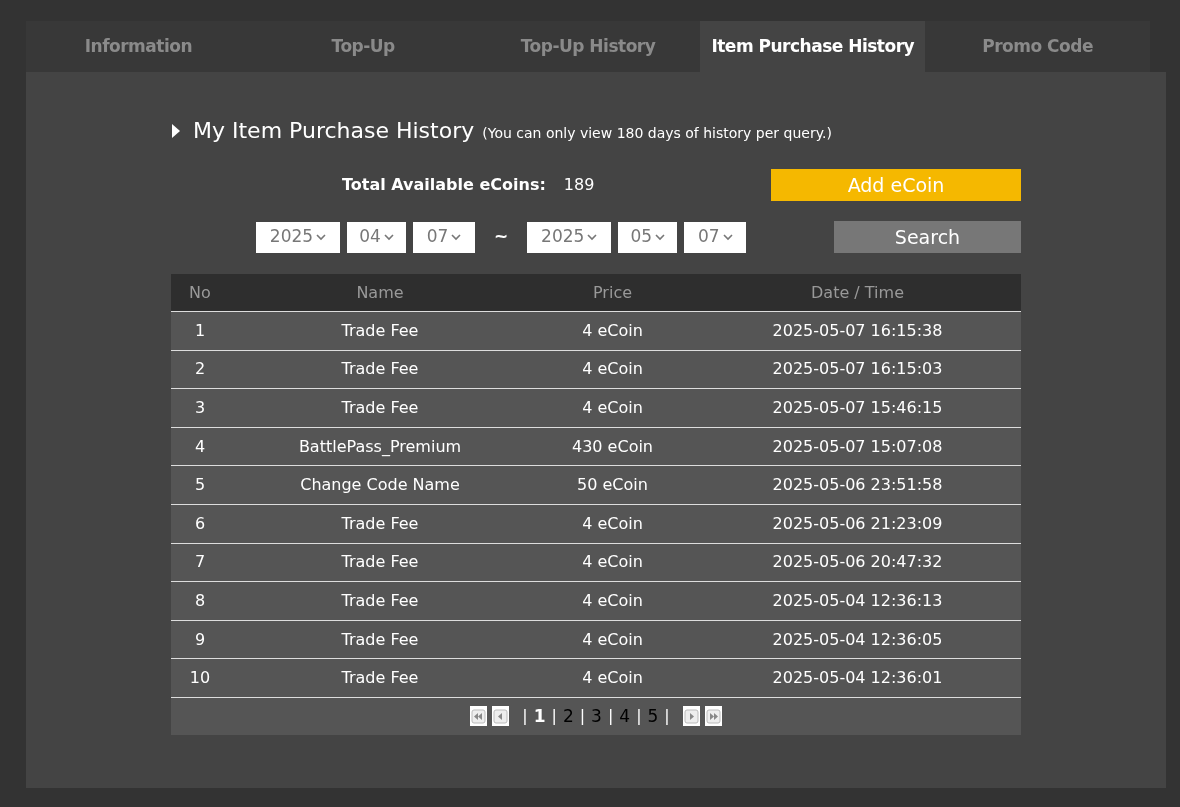 The width and height of the screenshot is (1180, 807). Describe the element at coordinates (200, 369) in the screenshot. I see `table-cell-text: 2` at that location.